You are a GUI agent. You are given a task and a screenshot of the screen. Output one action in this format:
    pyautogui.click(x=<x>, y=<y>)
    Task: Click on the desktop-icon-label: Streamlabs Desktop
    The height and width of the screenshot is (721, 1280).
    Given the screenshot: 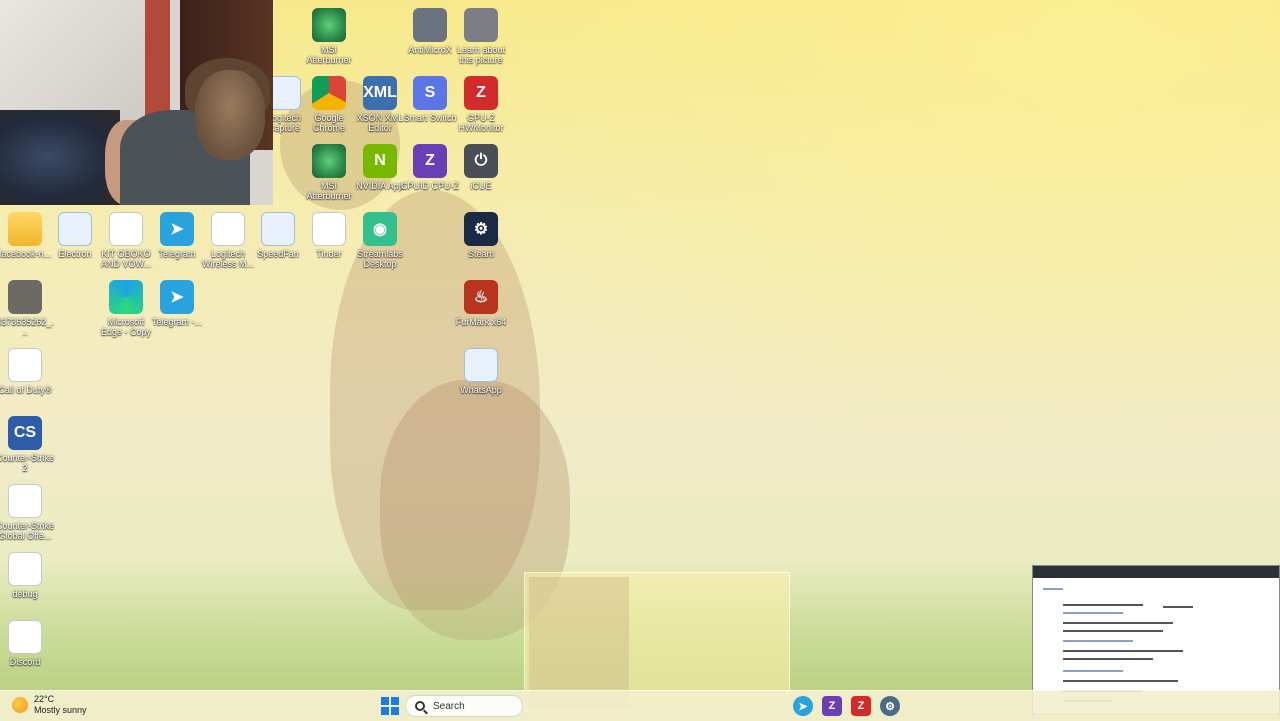 What is the action you would take?
    pyautogui.click(x=380, y=259)
    